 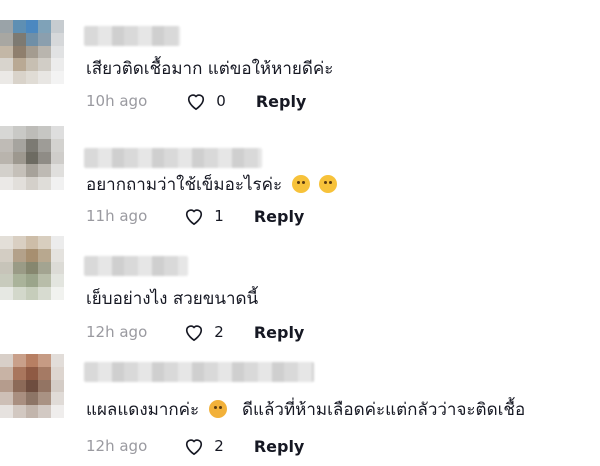 I want to click on like-button: 0, so click(x=205, y=101).